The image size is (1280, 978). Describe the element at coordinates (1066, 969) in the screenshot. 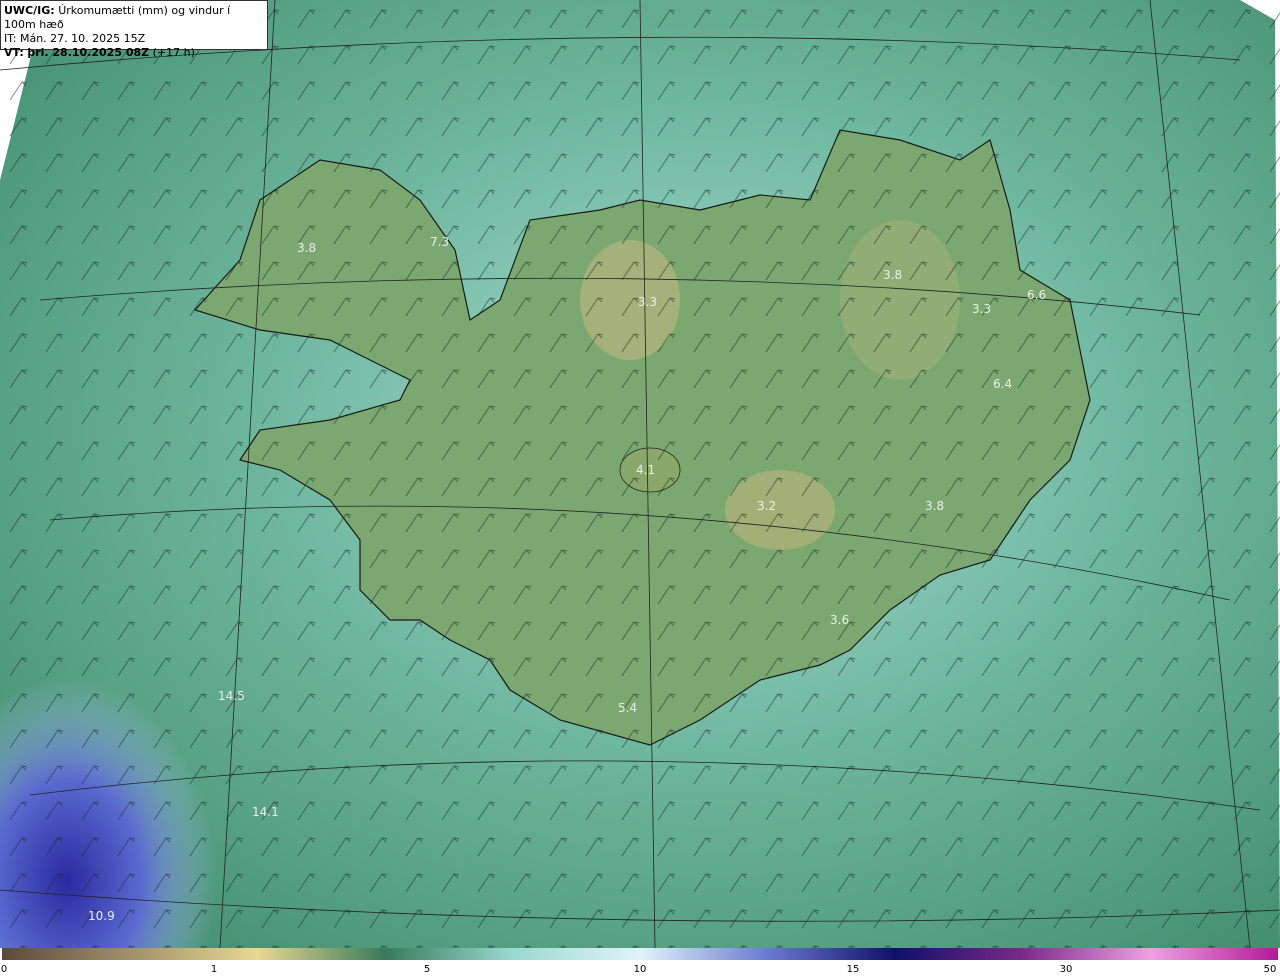

I see `colorbar-tick: 30` at that location.